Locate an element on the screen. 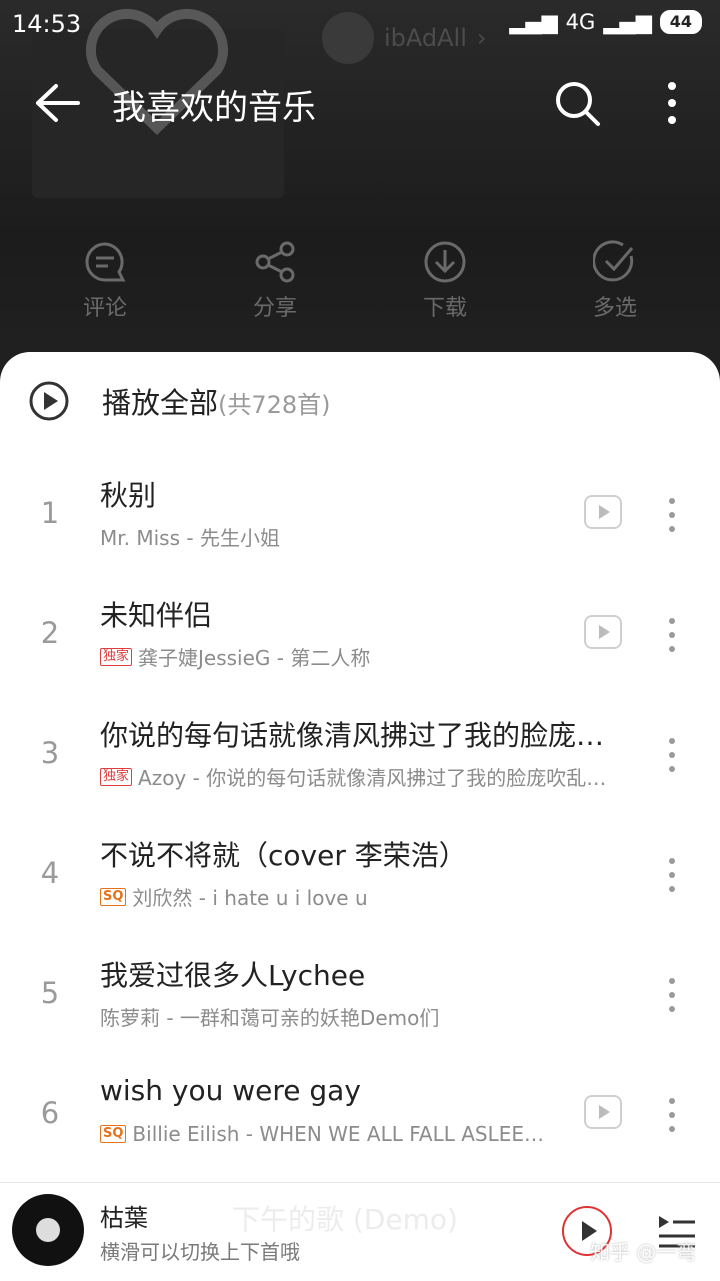 The width and height of the screenshot is (720, 1281). song-index: 4 is located at coordinates (50, 873).